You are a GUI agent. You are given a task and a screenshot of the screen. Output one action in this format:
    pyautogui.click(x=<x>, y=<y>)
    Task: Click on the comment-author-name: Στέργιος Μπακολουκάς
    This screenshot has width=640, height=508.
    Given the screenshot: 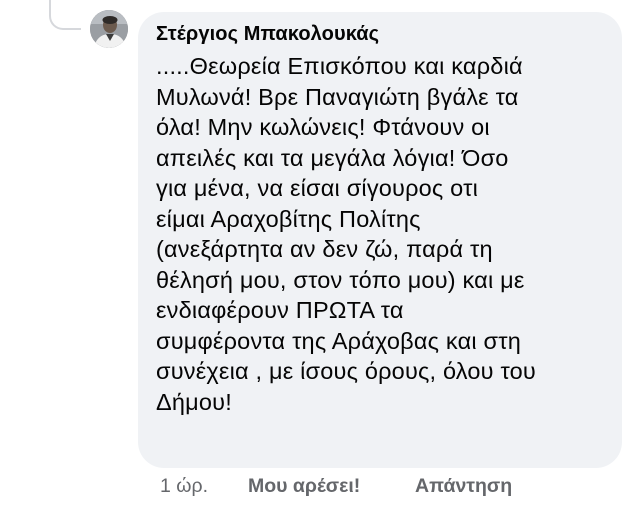 What is the action you would take?
    pyautogui.click(x=380, y=34)
    